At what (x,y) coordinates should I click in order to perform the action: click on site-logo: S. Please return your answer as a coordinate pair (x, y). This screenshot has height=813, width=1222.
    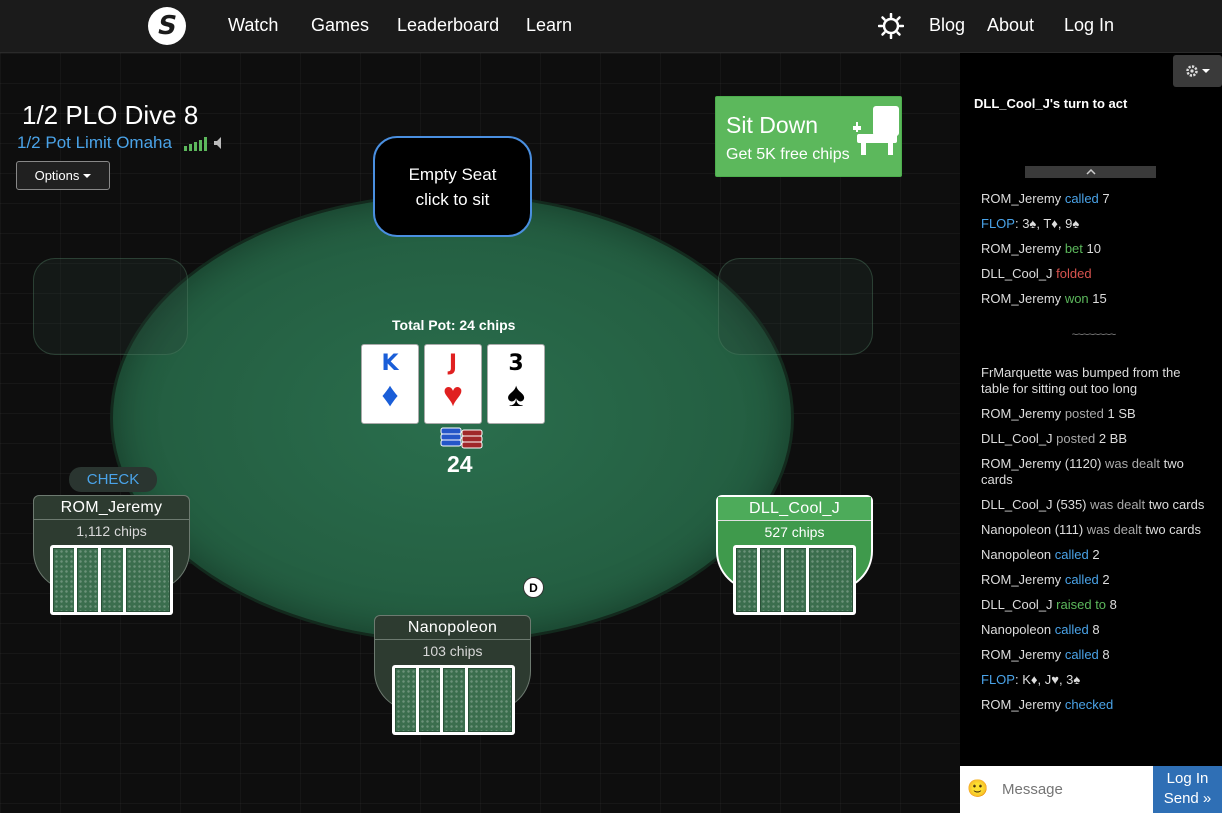
    Looking at the image, I should click on (167, 26).